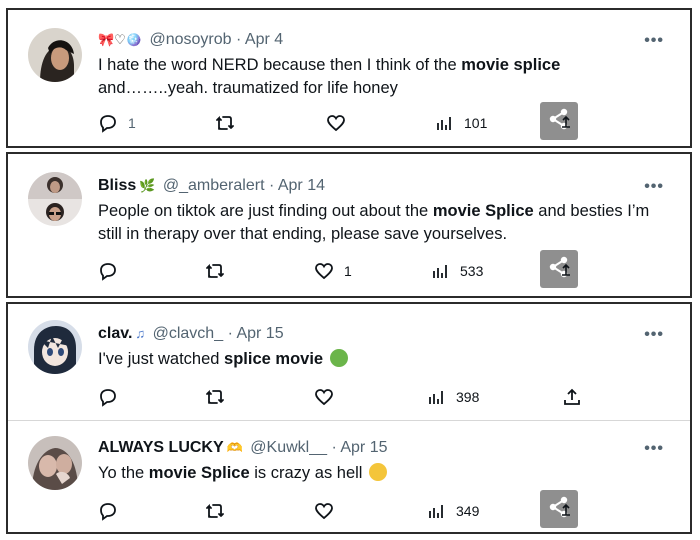 The height and width of the screenshot is (540, 700). Describe the element at coordinates (358, 359) in the screenshot. I see `tweet-text: I've just watched splice movie` at that location.